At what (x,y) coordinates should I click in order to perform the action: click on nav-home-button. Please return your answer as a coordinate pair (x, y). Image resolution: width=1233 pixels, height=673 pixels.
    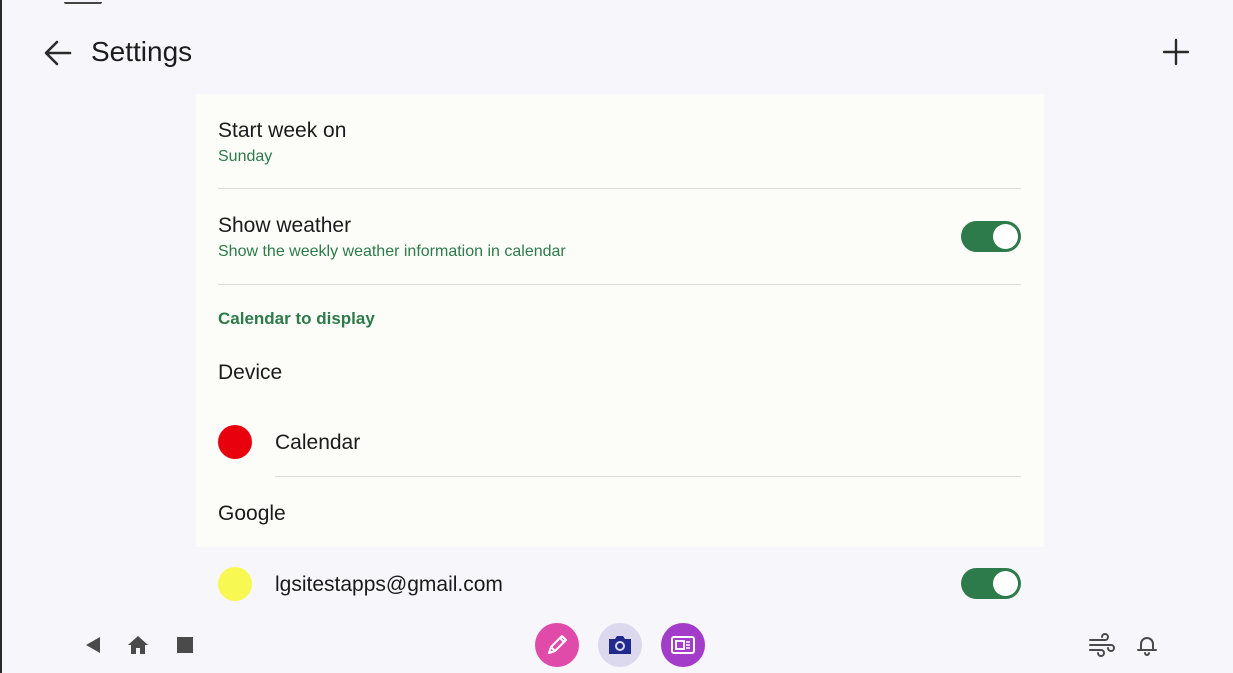
    Looking at the image, I should click on (138, 645).